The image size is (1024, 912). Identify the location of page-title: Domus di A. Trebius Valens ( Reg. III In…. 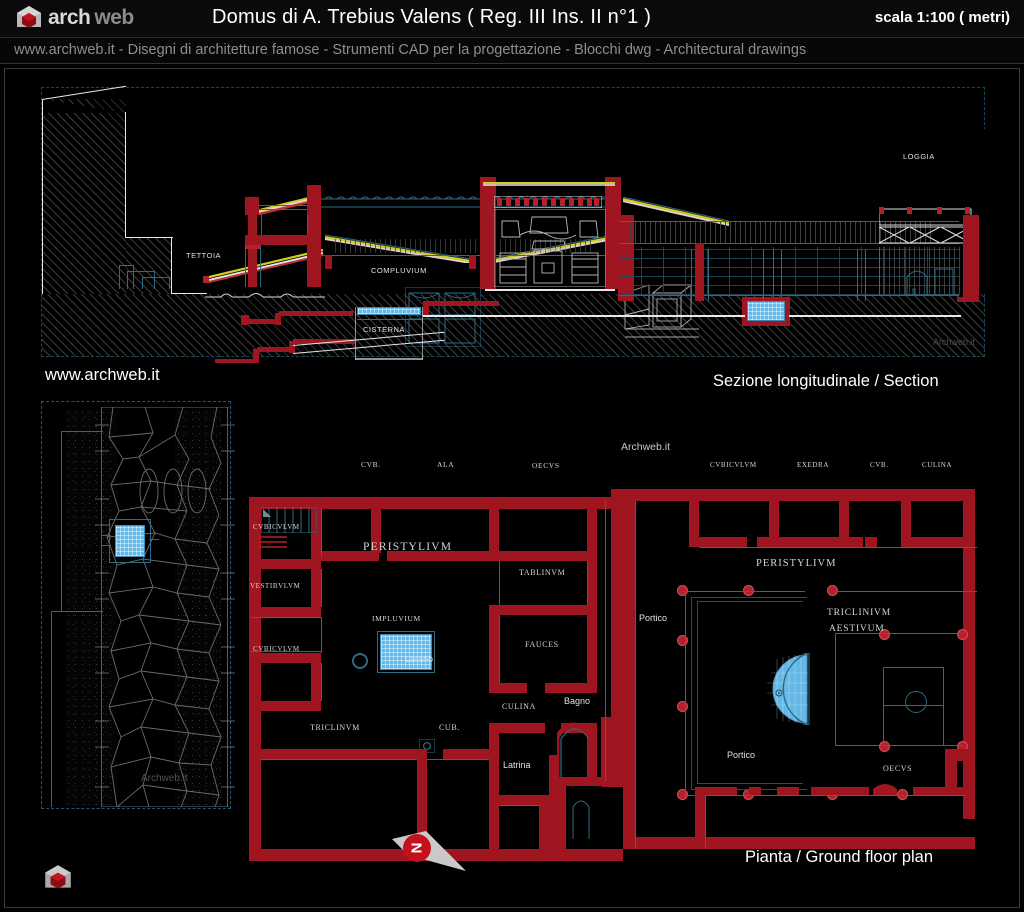
(432, 17).